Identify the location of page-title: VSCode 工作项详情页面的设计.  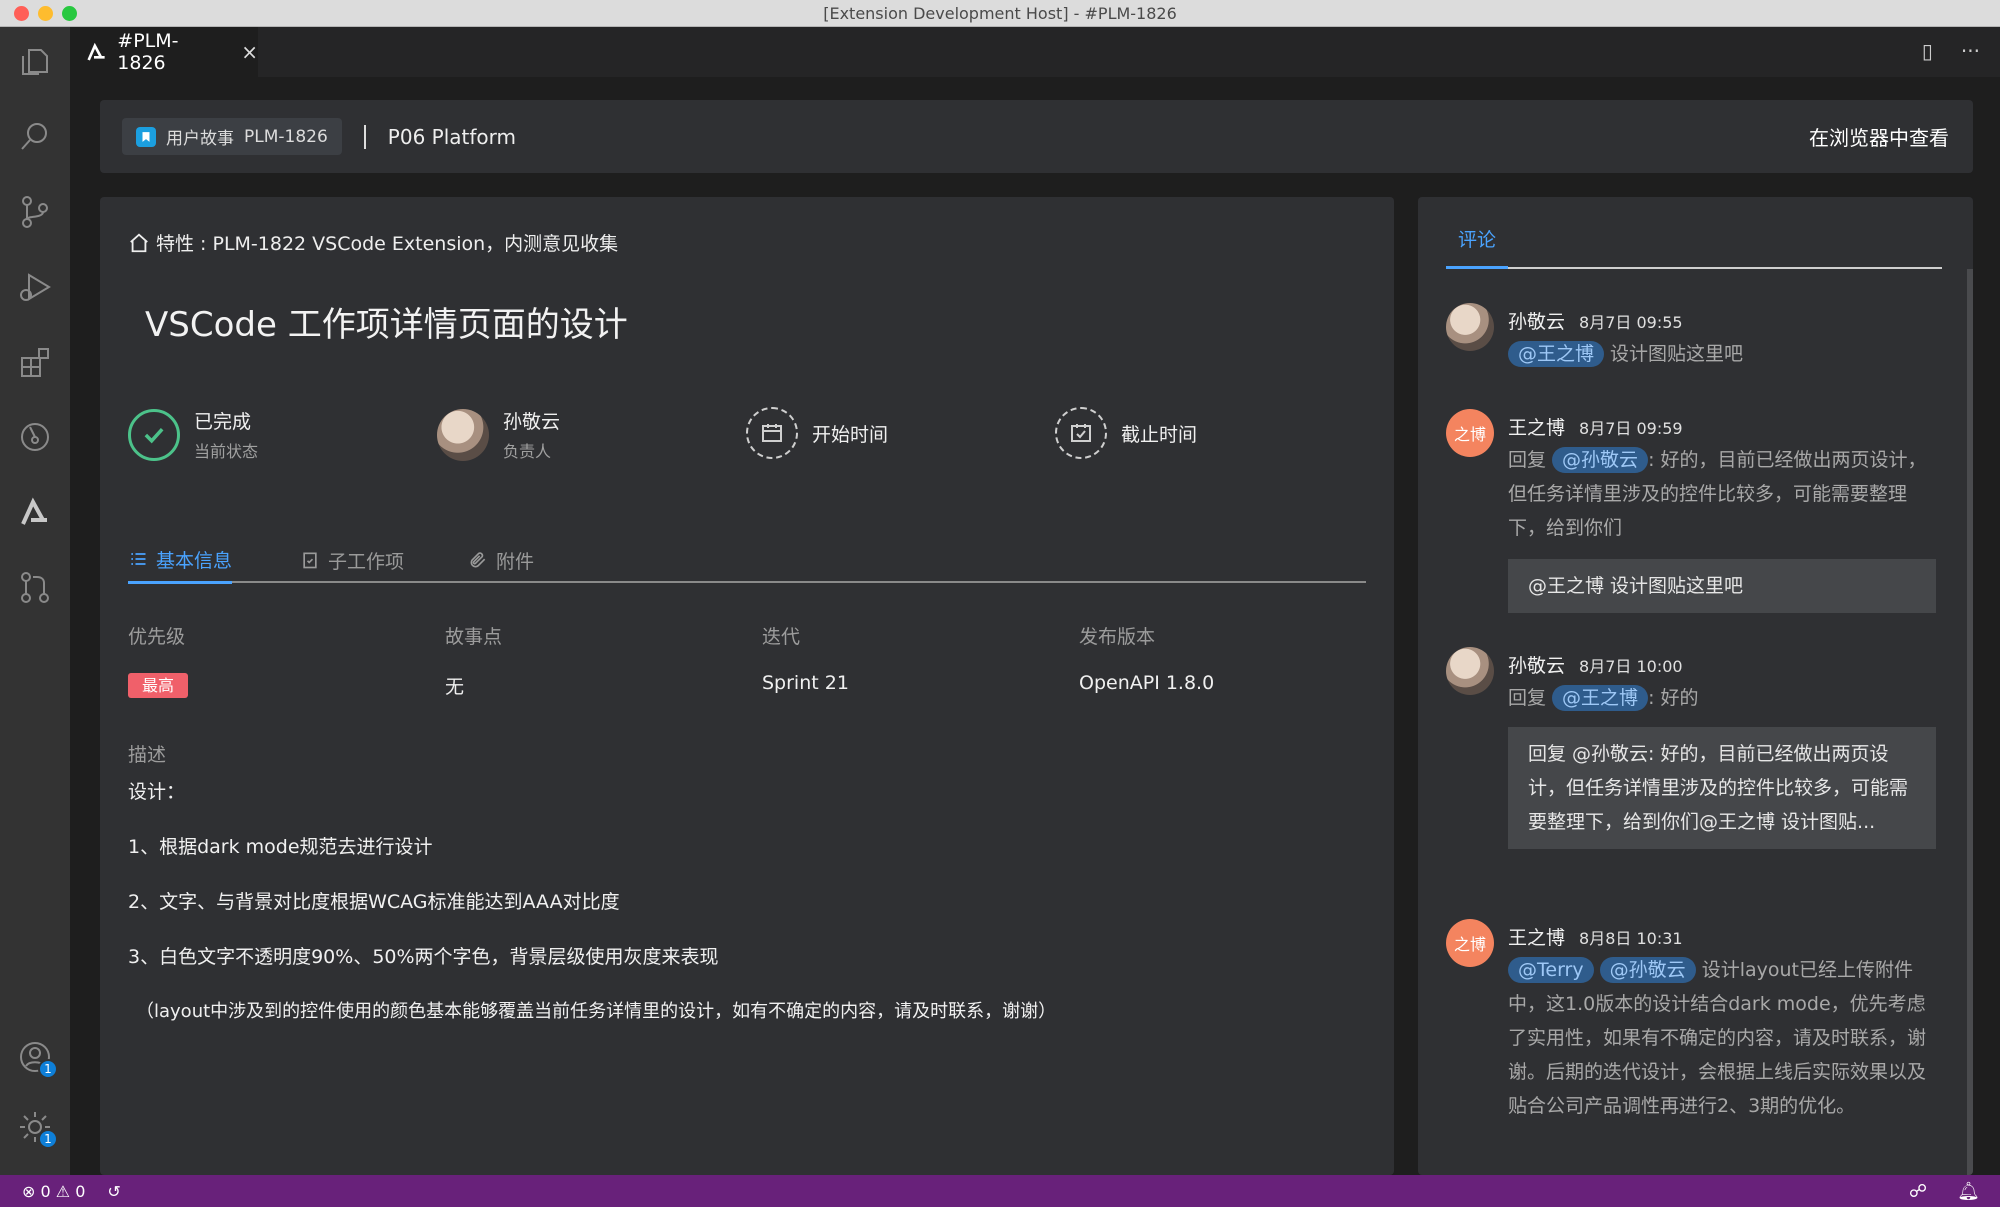
(386, 321).